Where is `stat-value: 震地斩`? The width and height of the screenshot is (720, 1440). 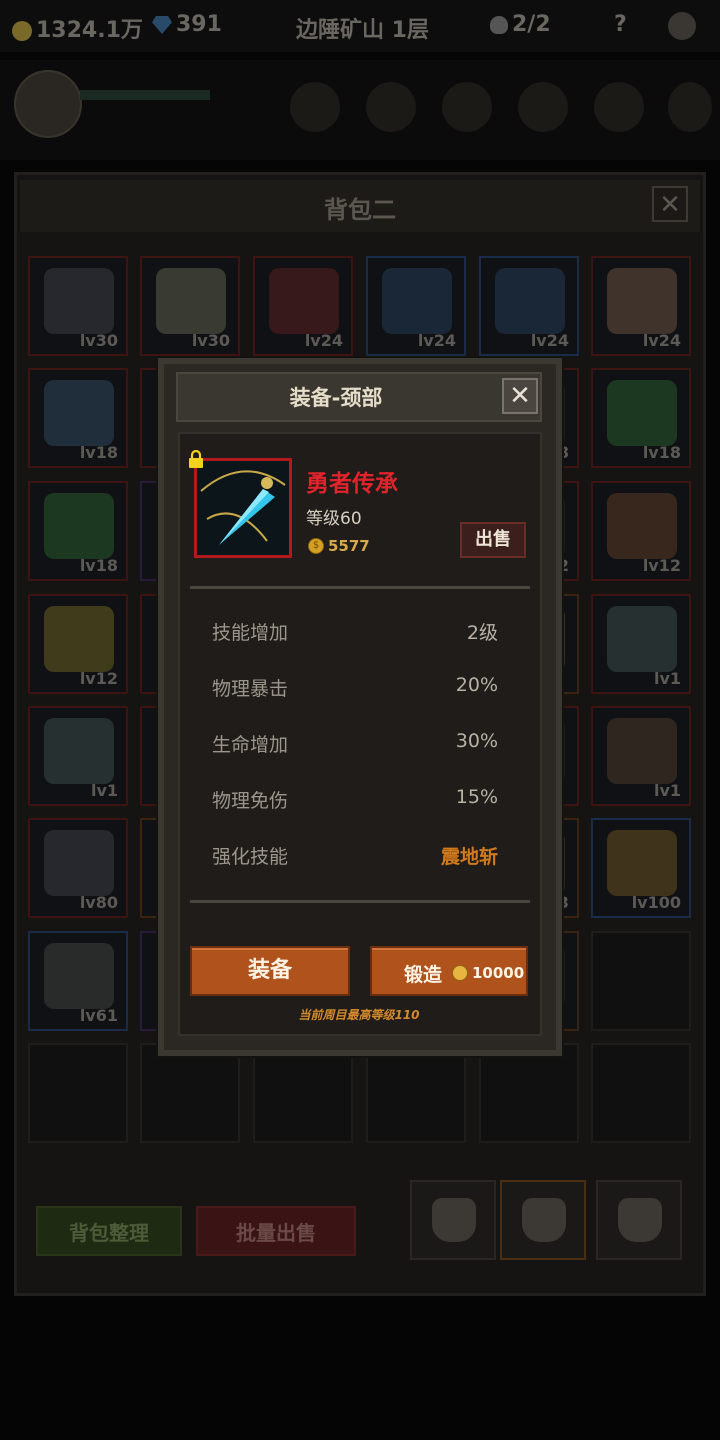
stat-value: 震地斩 is located at coordinates (469, 857).